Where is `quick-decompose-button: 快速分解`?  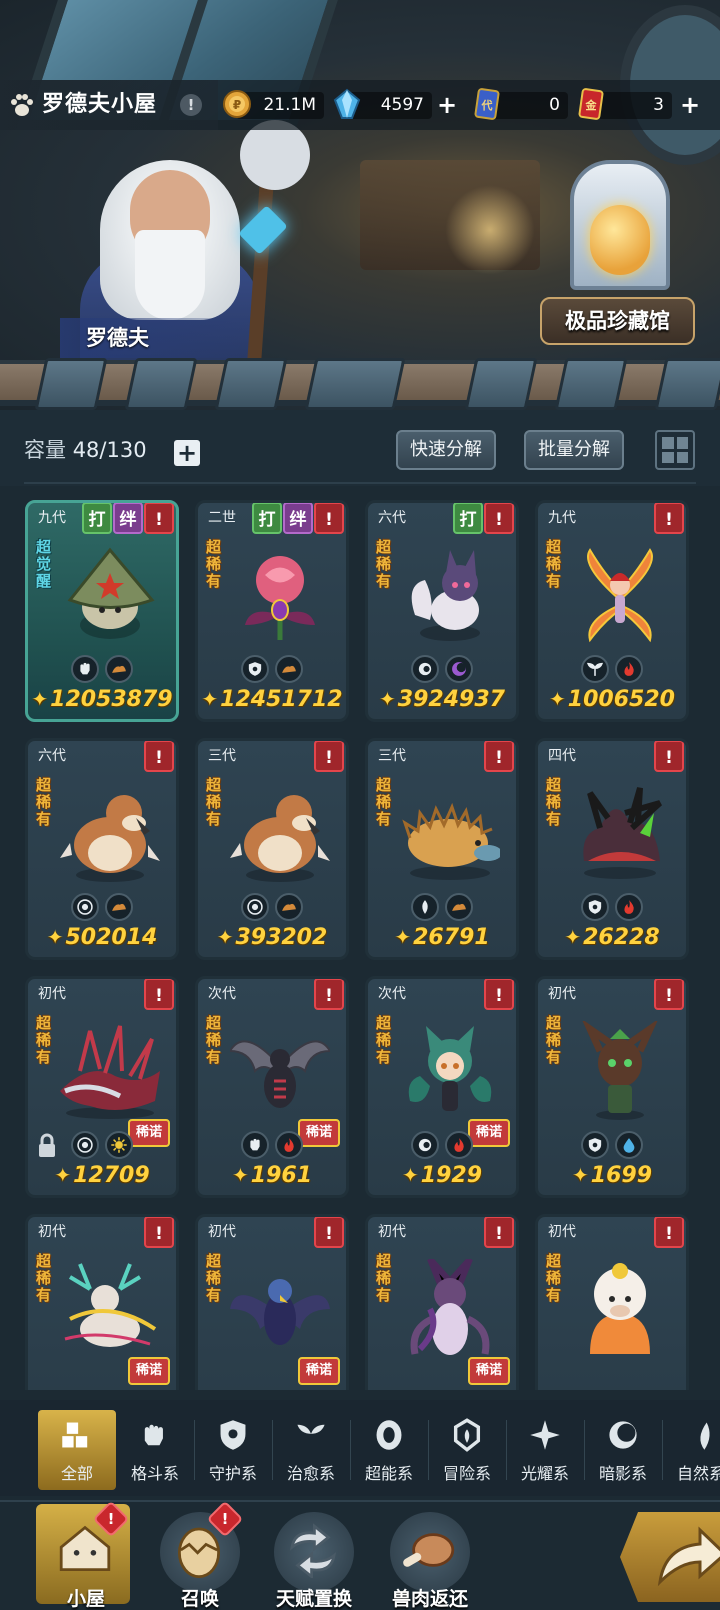
quick-decompose-button: 快速分解 is located at coordinates (446, 450).